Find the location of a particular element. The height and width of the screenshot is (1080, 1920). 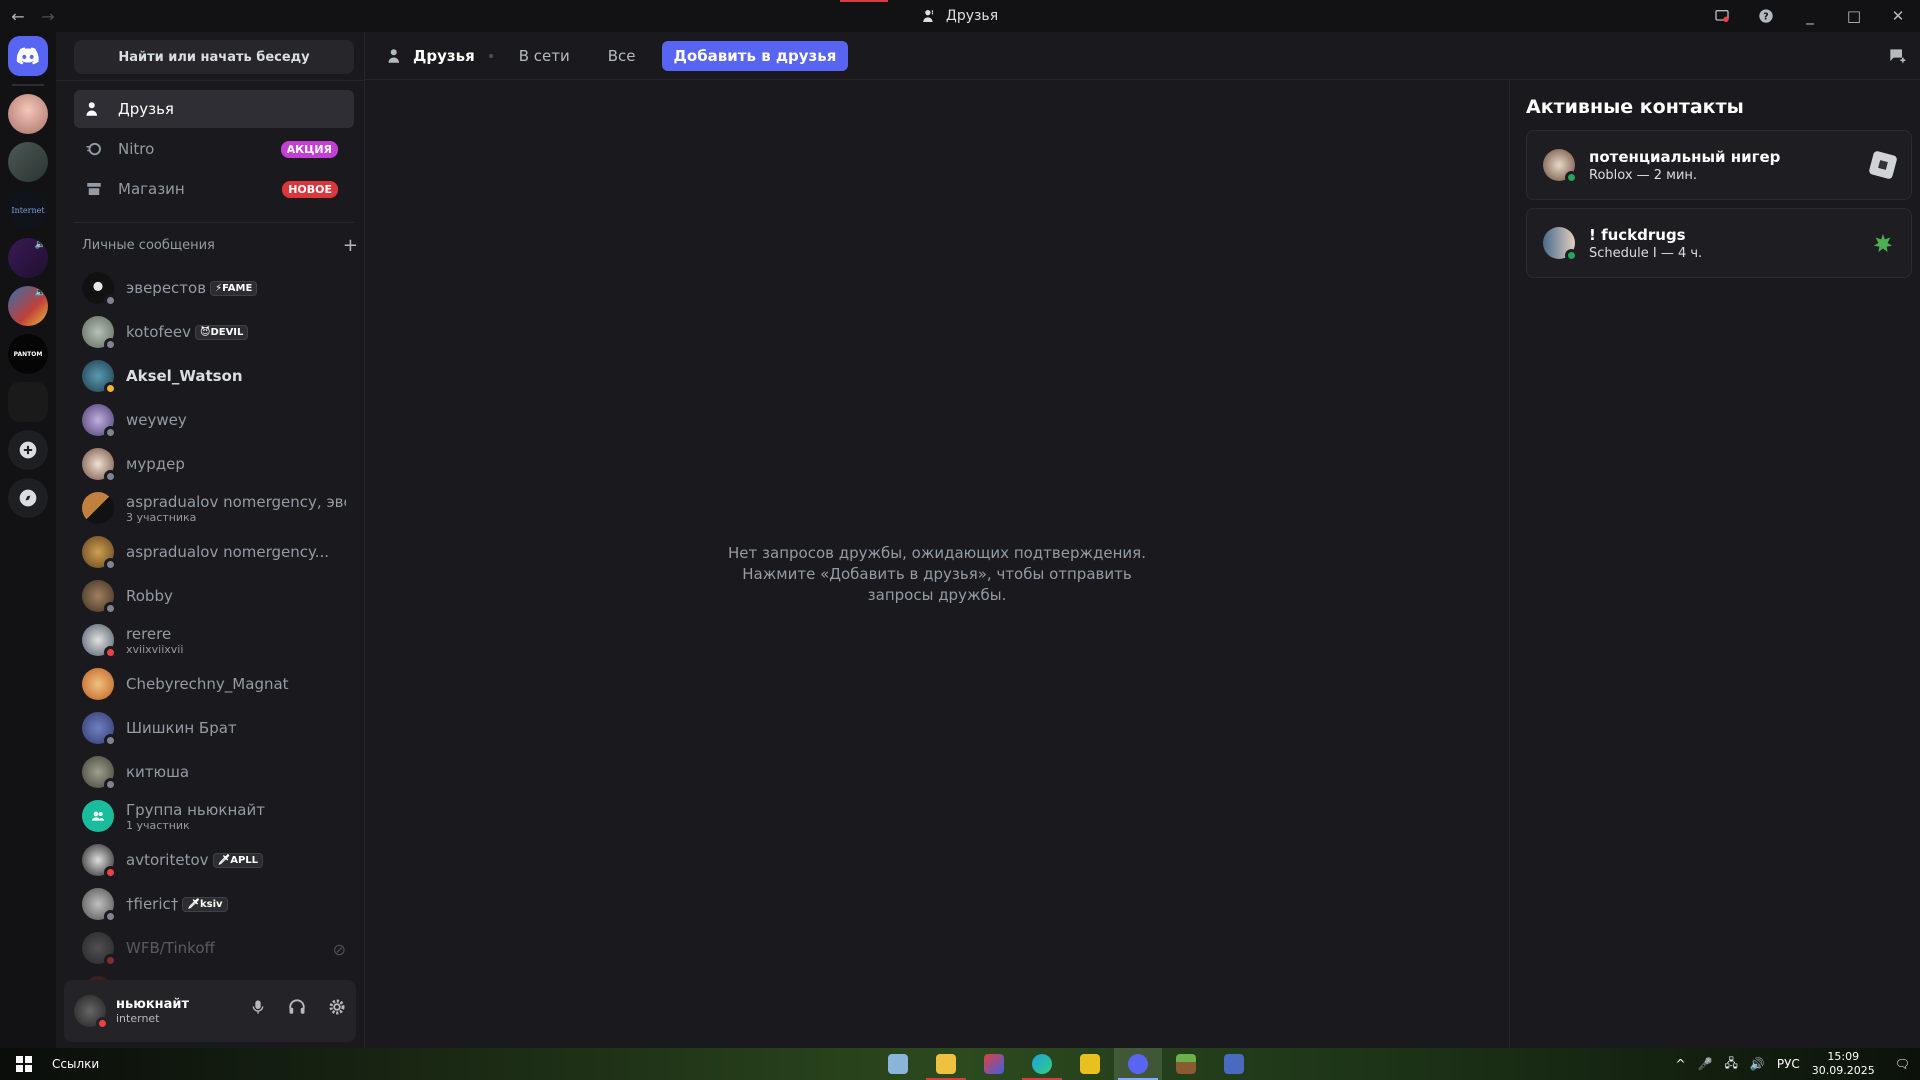

clock: 15:09 30.09.2025 is located at coordinates (1843, 1064).